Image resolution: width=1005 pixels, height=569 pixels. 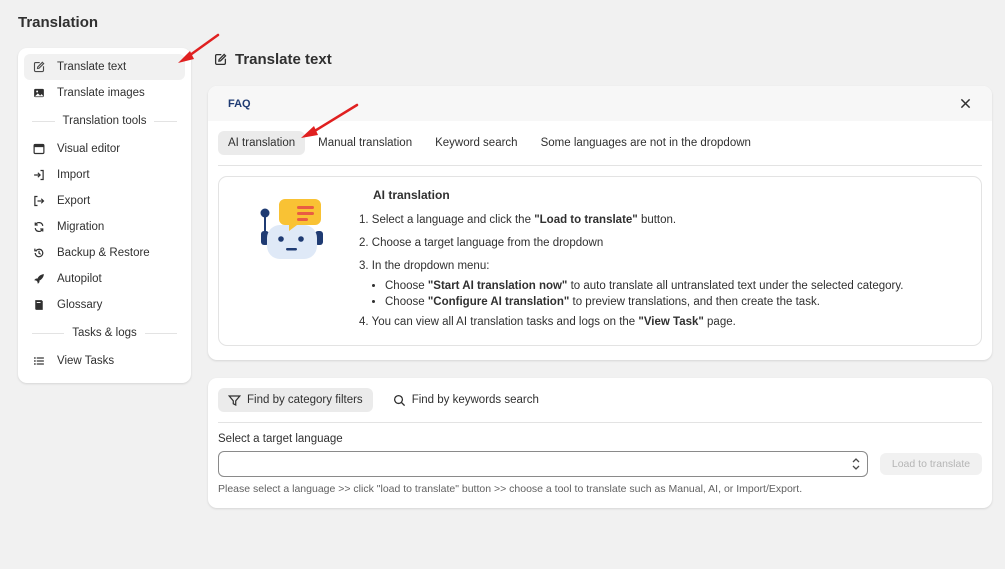 What do you see at coordinates (39, 279) in the screenshot?
I see `rocket-icon` at bounding box center [39, 279].